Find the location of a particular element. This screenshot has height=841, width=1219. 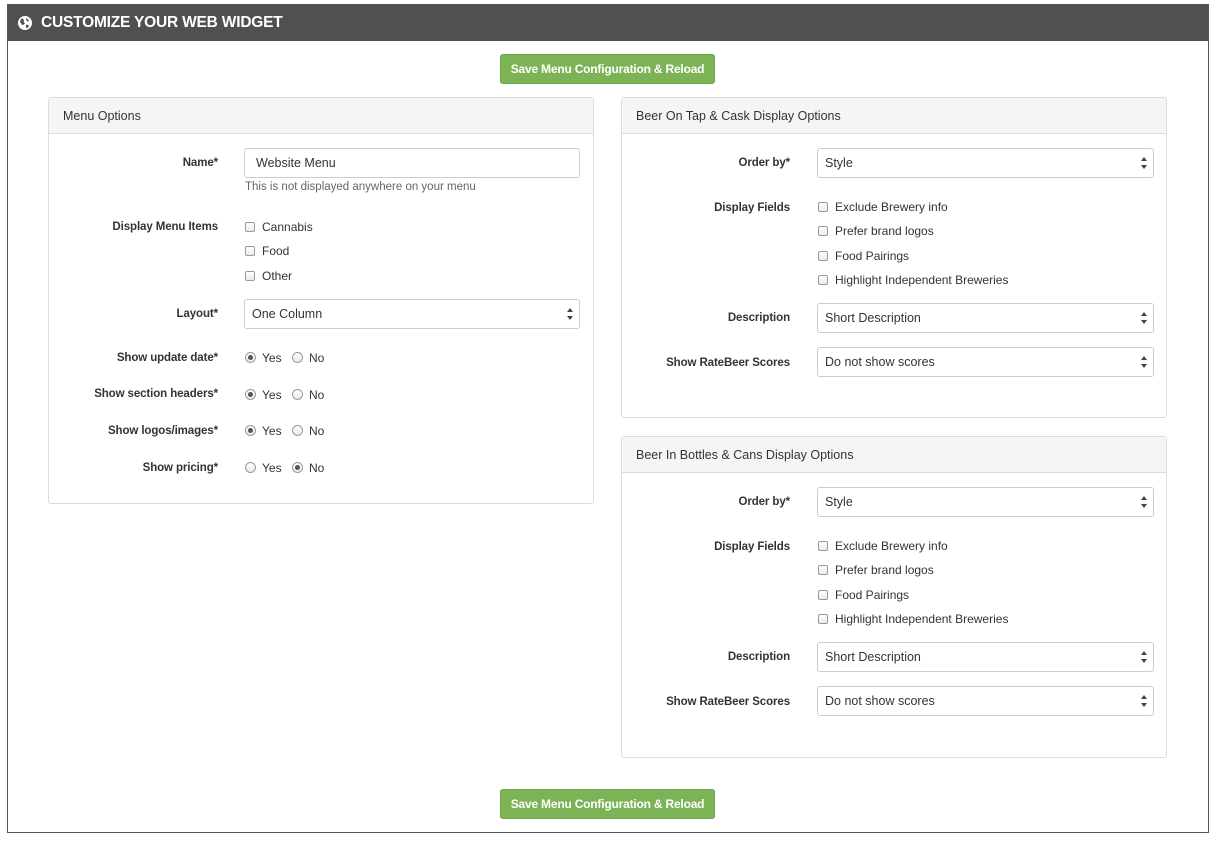

radio-logos-yes is located at coordinates (250, 430).